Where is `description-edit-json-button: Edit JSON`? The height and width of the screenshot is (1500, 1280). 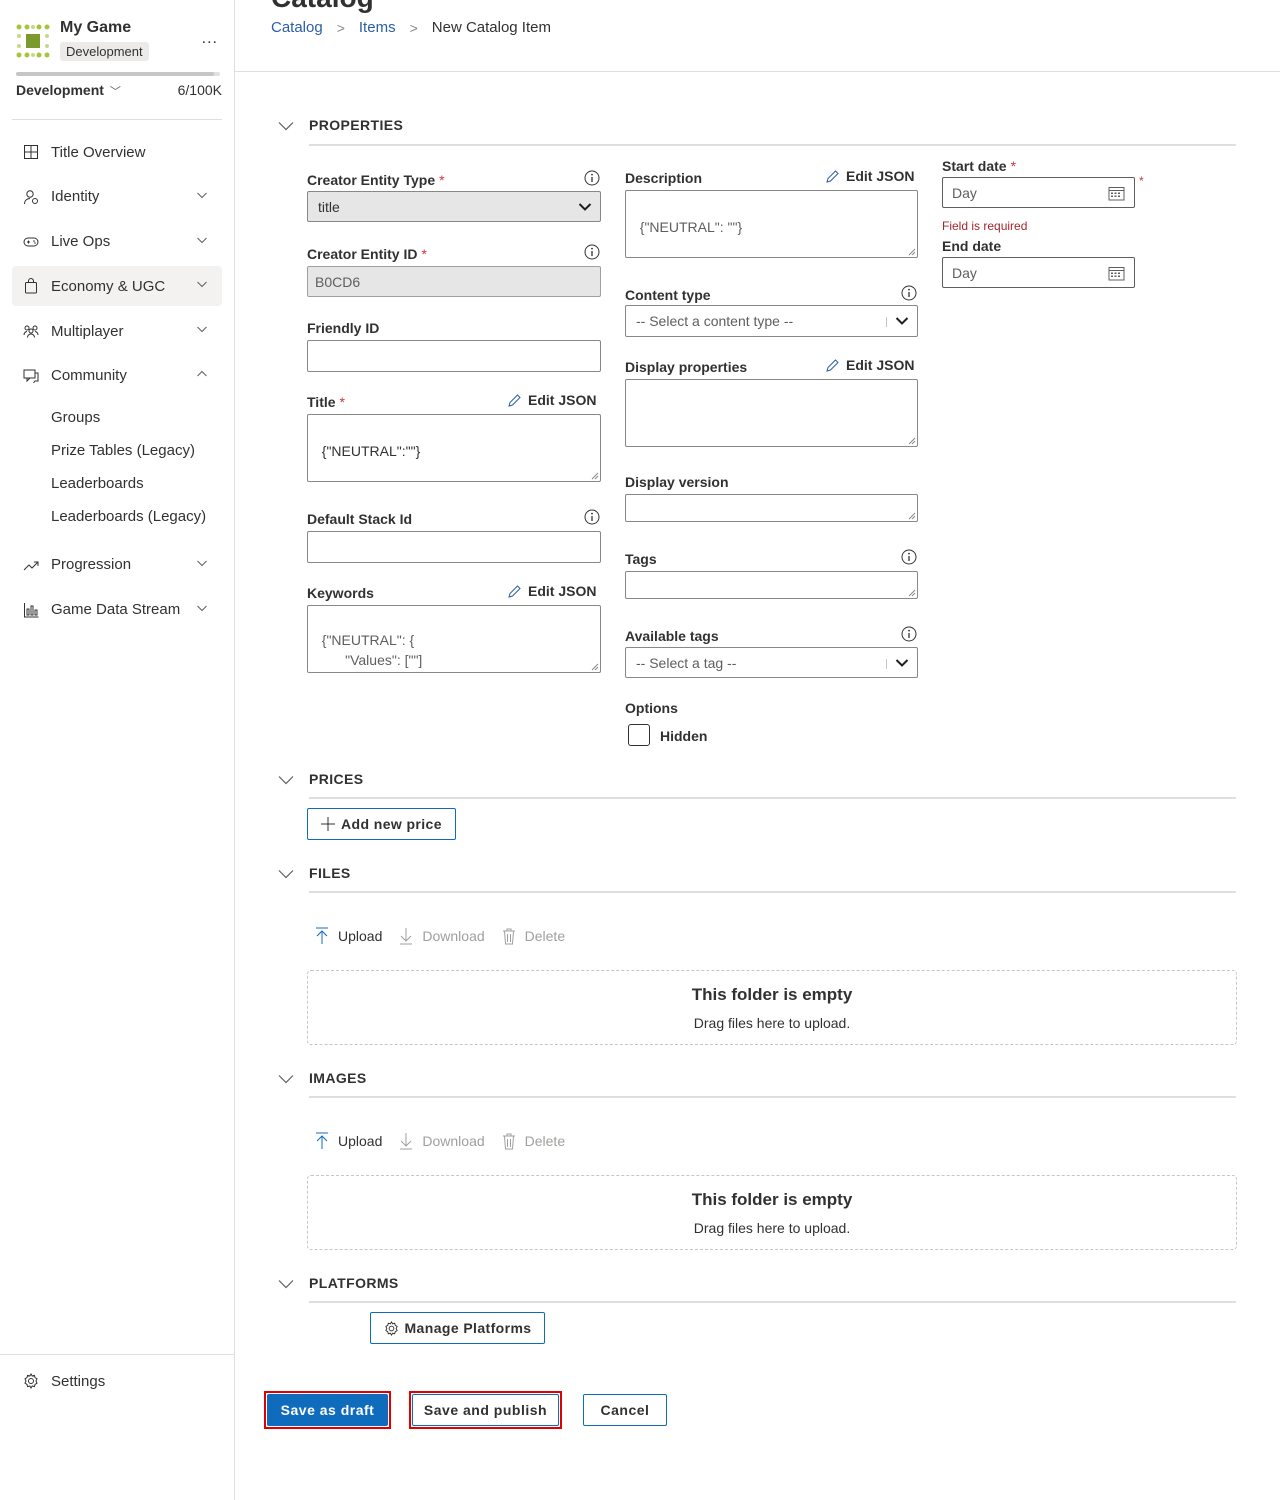 description-edit-json-button: Edit JSON is located at coordinates (869, 176).